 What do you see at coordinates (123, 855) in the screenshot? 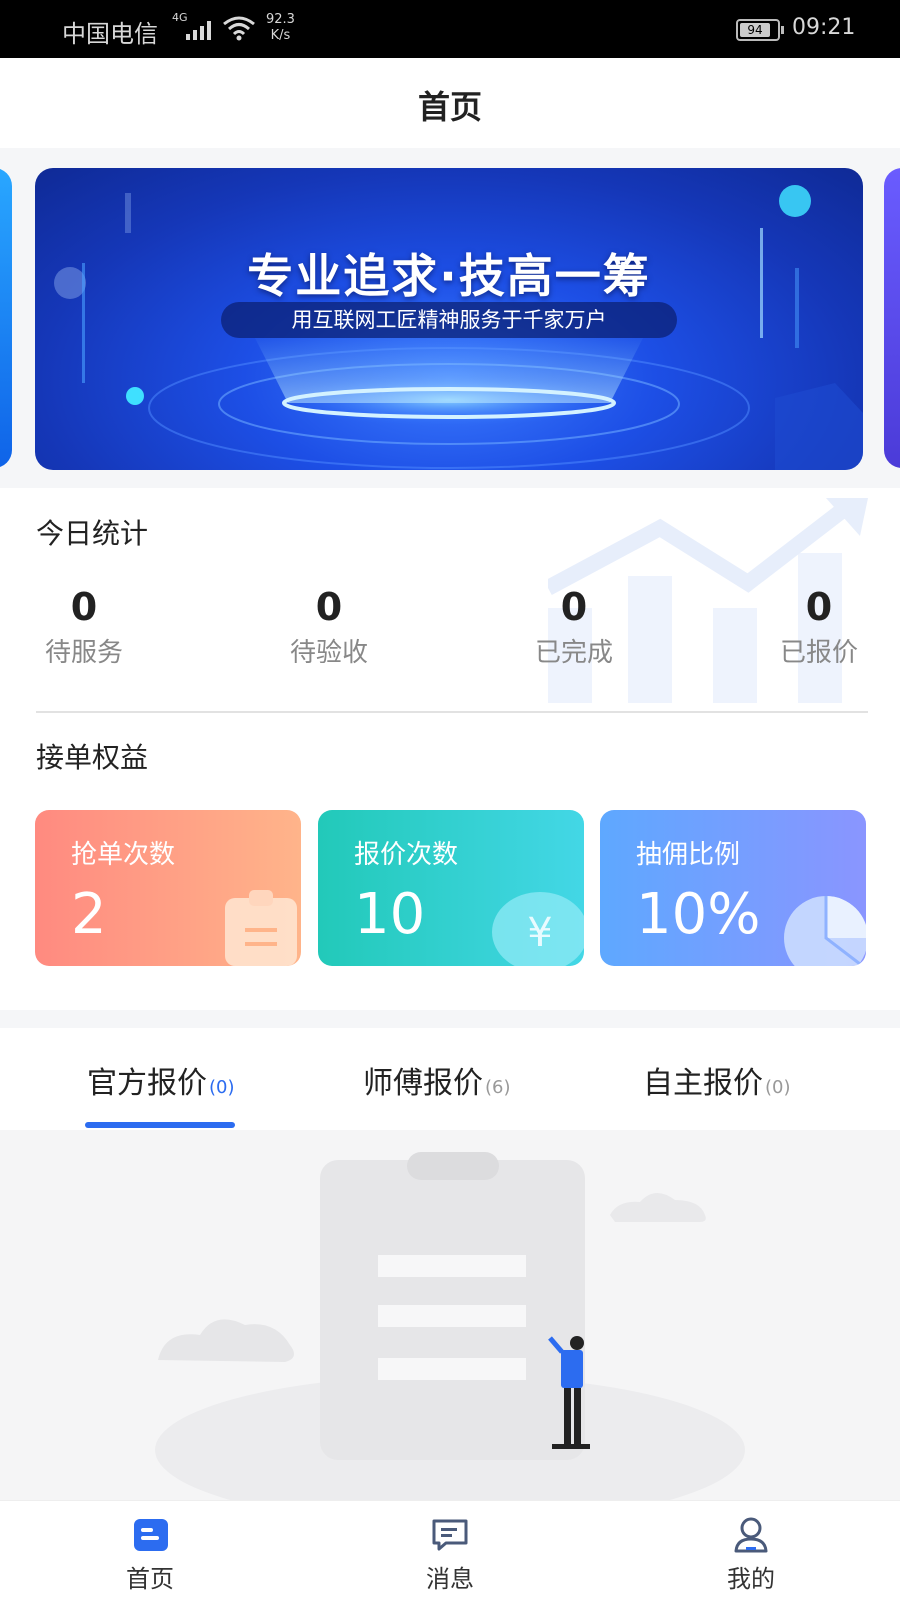
I see `benefit-label: 抢单次数` at bounding box center [123, 855].